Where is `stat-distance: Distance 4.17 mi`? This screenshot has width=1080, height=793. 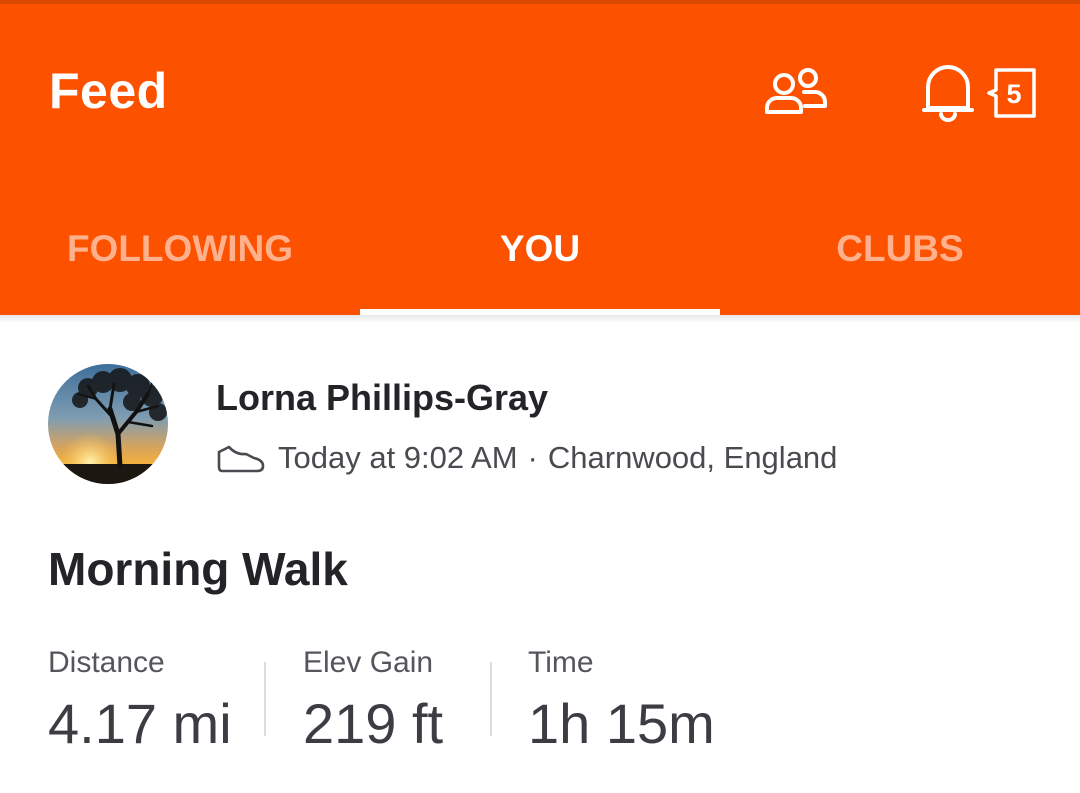
stat-distance: Distance 4.17 mi is located at coordinates (140, 700).